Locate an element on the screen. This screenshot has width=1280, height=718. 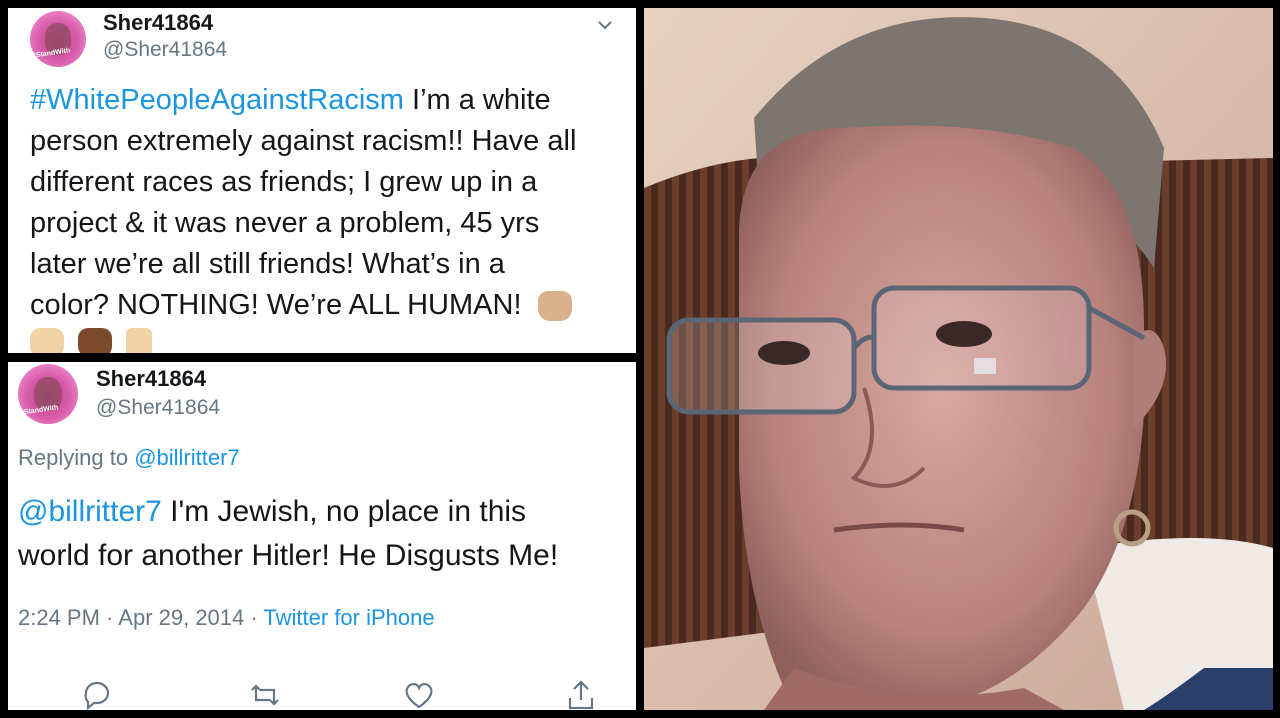
retweet-icon is located at coordinates (265, 694).